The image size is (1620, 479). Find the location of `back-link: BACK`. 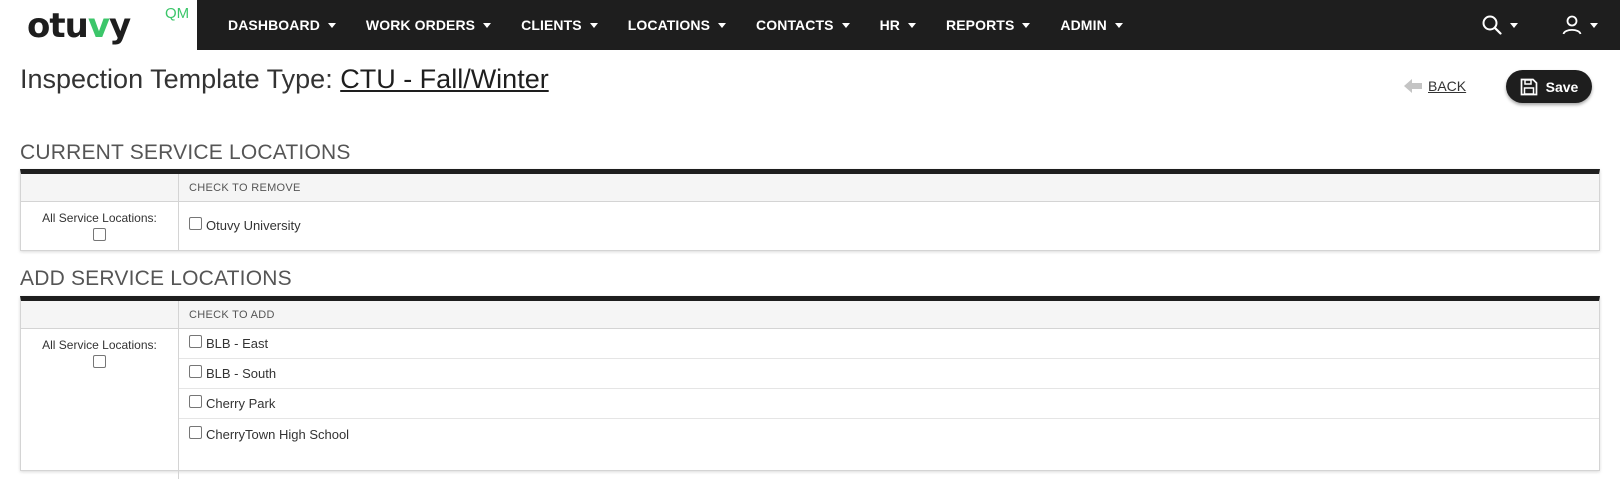

back-link: BACK is located at coordinates (1435, 86).